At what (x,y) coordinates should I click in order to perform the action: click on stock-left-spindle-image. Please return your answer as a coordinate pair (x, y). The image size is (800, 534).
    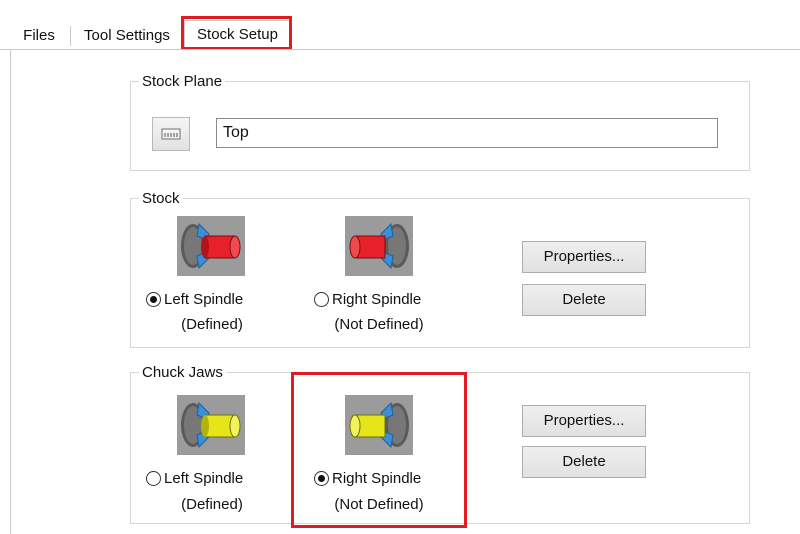
    Looking at the image, I should click on (211, 246).